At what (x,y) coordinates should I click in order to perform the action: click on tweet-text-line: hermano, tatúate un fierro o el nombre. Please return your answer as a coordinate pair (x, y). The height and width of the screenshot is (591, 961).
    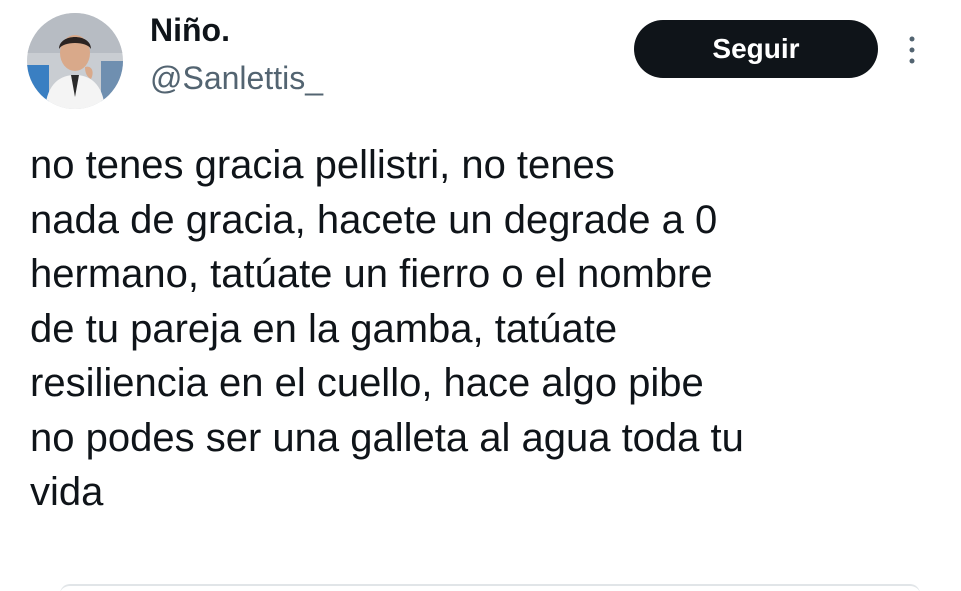
    Looking at the image, I should click on (371, 274).